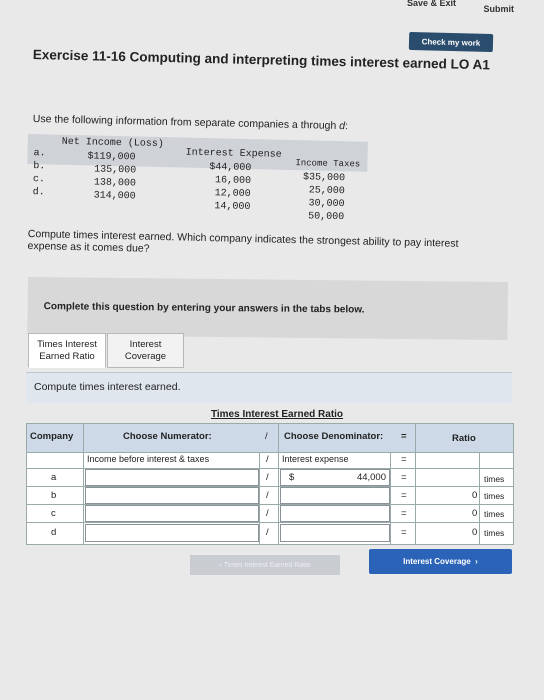  I want to click on numerator-select: Income before interest & taxes, so click(148, 459).